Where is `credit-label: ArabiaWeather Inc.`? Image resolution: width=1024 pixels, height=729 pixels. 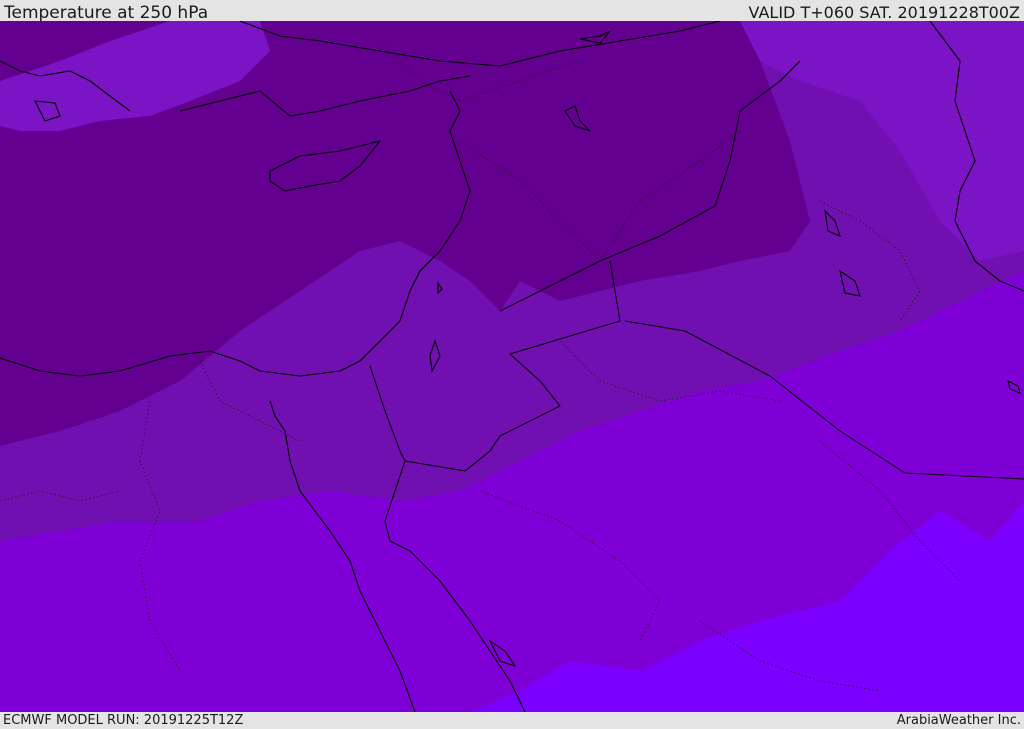
credit-label: ArabiaWeather Inc. is located at coordinates (958, 720).